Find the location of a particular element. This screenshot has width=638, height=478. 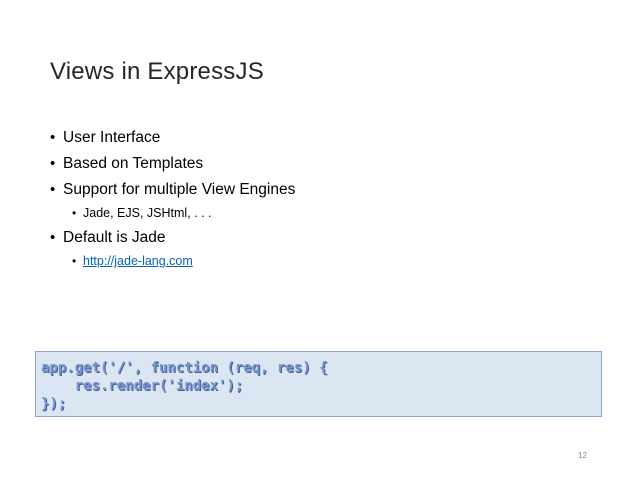

bullet-text: Default is Jade is located at coordinates (114, 237).